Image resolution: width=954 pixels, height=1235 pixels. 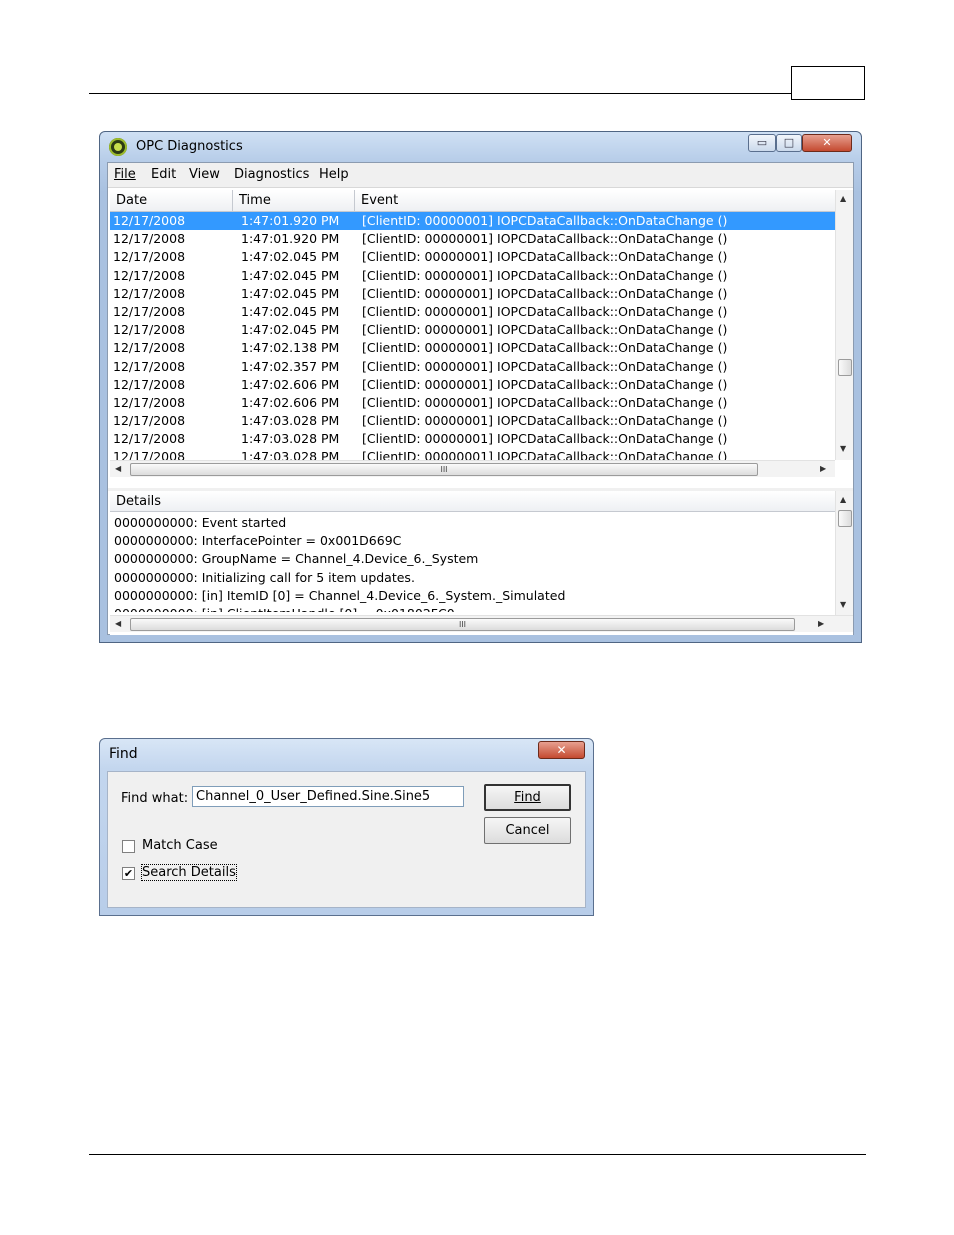 I want to click on menu-edit-label: Edit, so click(x=164, y=174).